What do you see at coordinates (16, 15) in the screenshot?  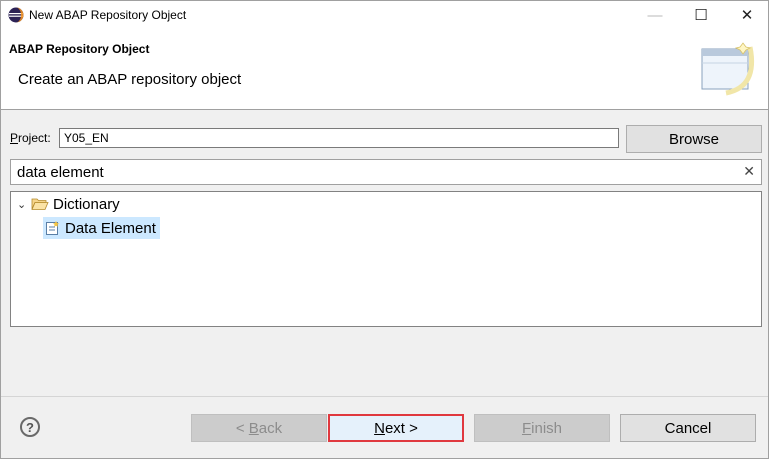 I see `eclipse-app-icon` at bounding box center [16, 15].